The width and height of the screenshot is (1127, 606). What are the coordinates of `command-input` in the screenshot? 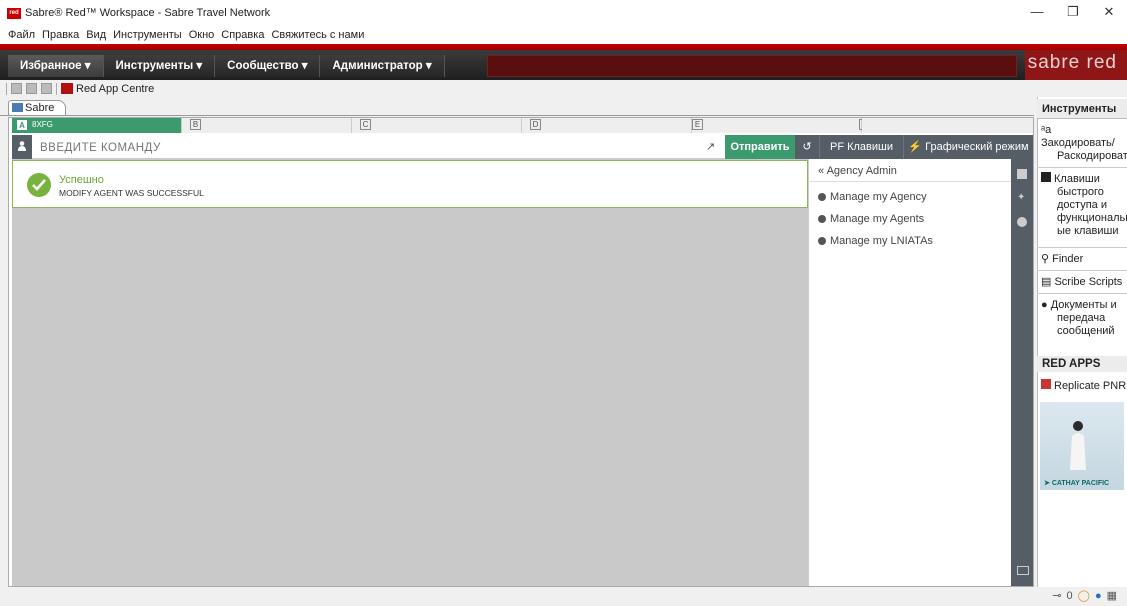 It's located at (370, 148).